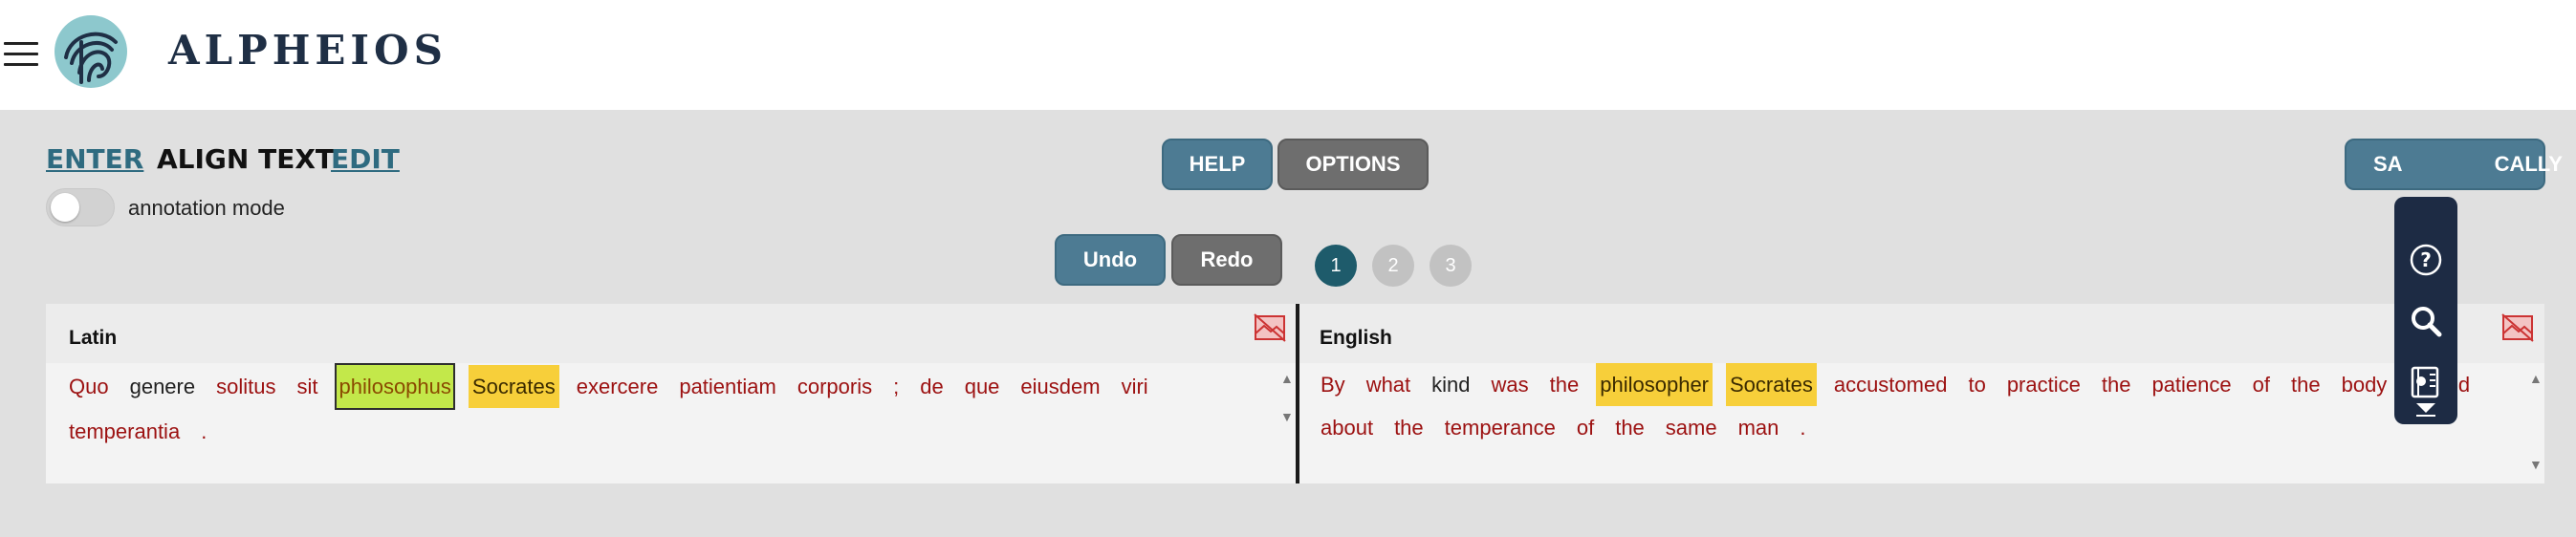 The height and width of the screenshot is (537, 2576). What do you see at coordinates (2364, 384) in the screenshot?
I see `target-token: body` at bounding box center [2364, 384].